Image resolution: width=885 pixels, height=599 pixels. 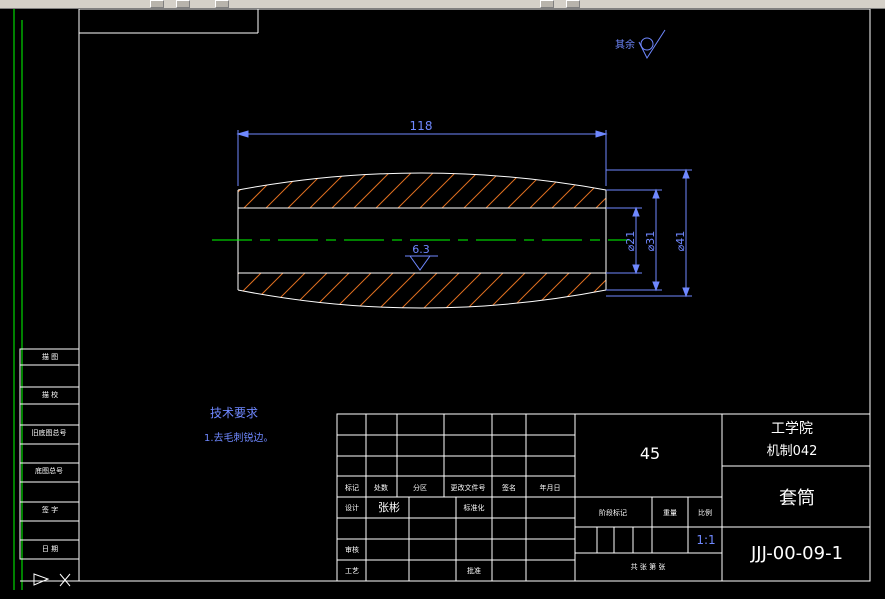 I want to click on tb-review-label: 审核, so click(x=352, y=549).